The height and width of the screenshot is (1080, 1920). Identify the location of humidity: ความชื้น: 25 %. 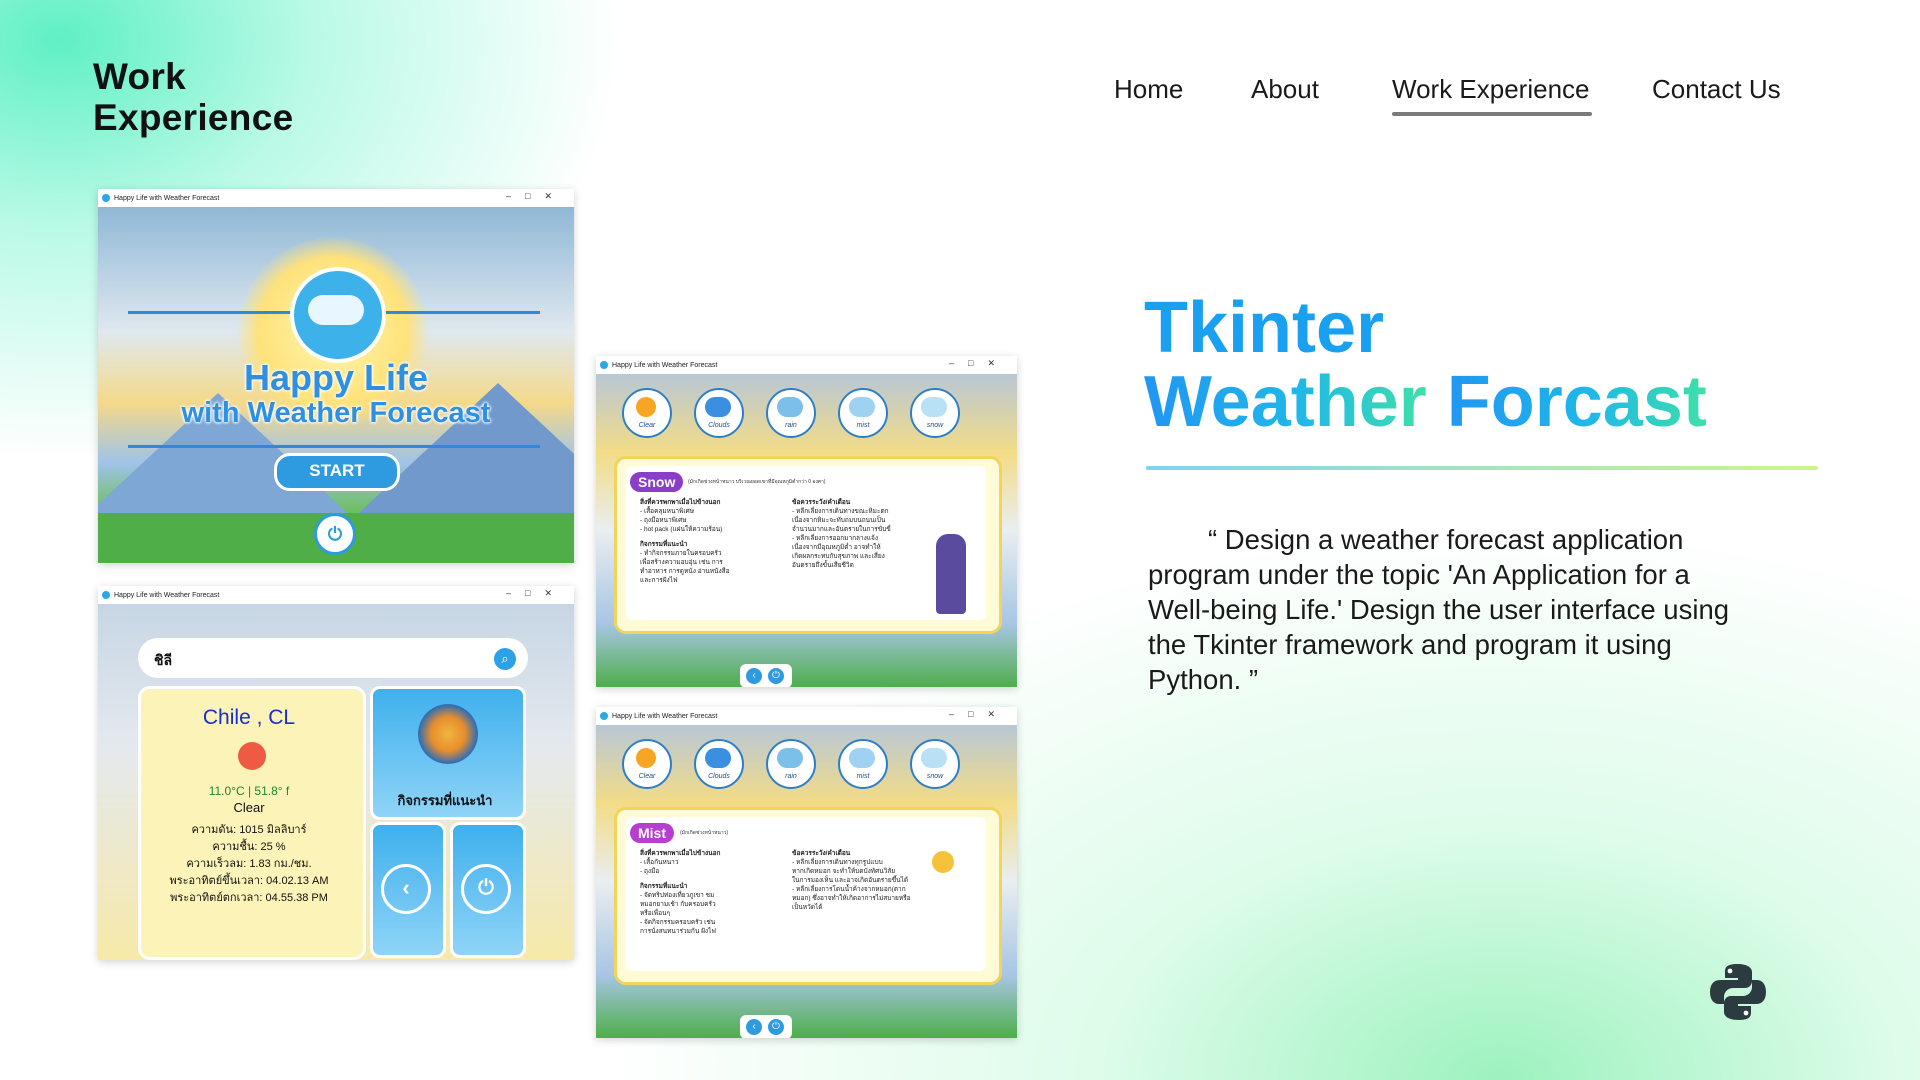
(249, 847).